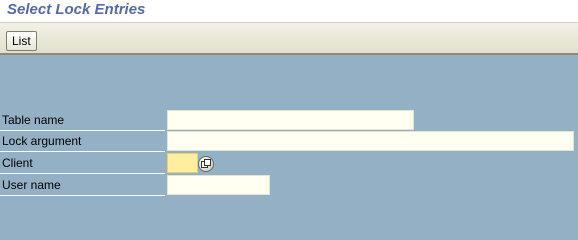 The width and height of the screenshot is (578, 240). I want to click on title-bar: Select Lock Entries, so click(289, 11).